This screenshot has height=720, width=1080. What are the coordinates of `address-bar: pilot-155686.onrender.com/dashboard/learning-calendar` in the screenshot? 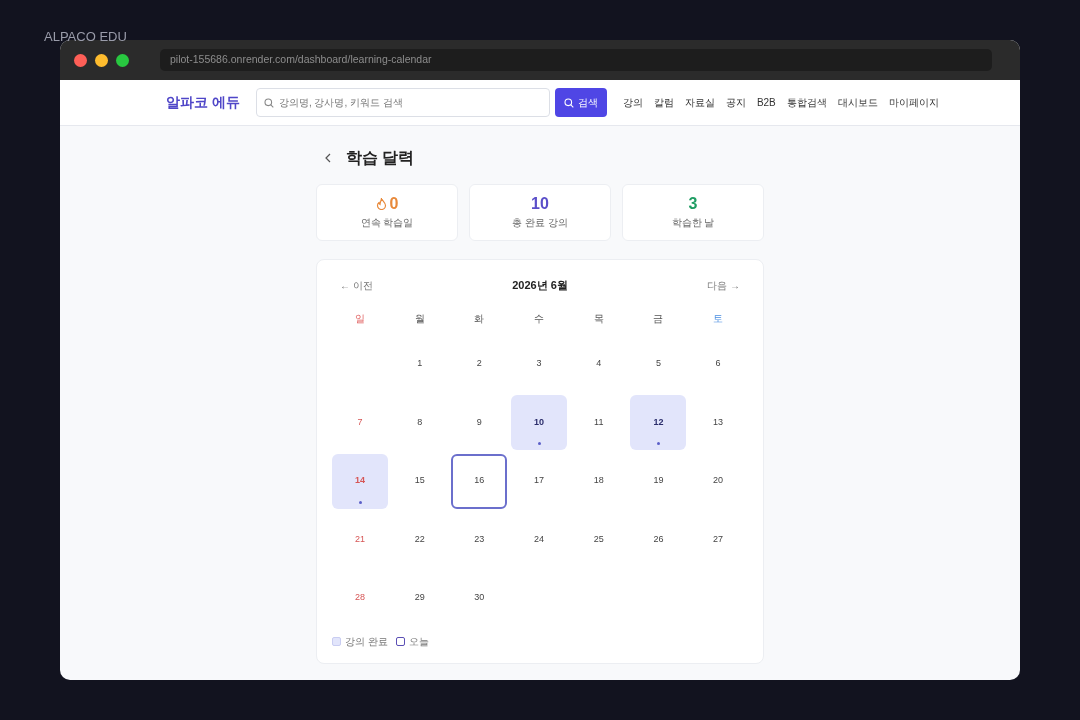 It's located at (576, 60).